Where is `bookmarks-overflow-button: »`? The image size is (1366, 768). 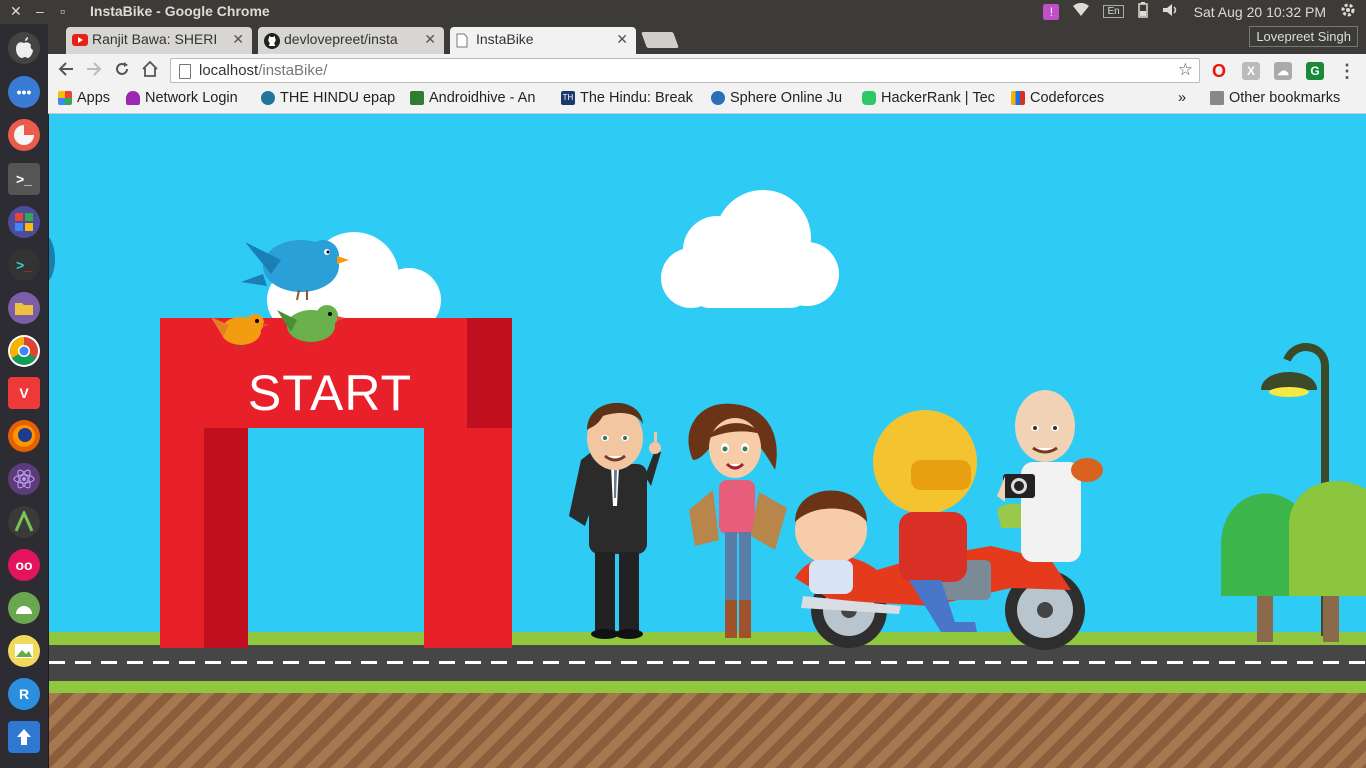 bookmarks-overflow-button: » is located at coordinates (1182, 98).